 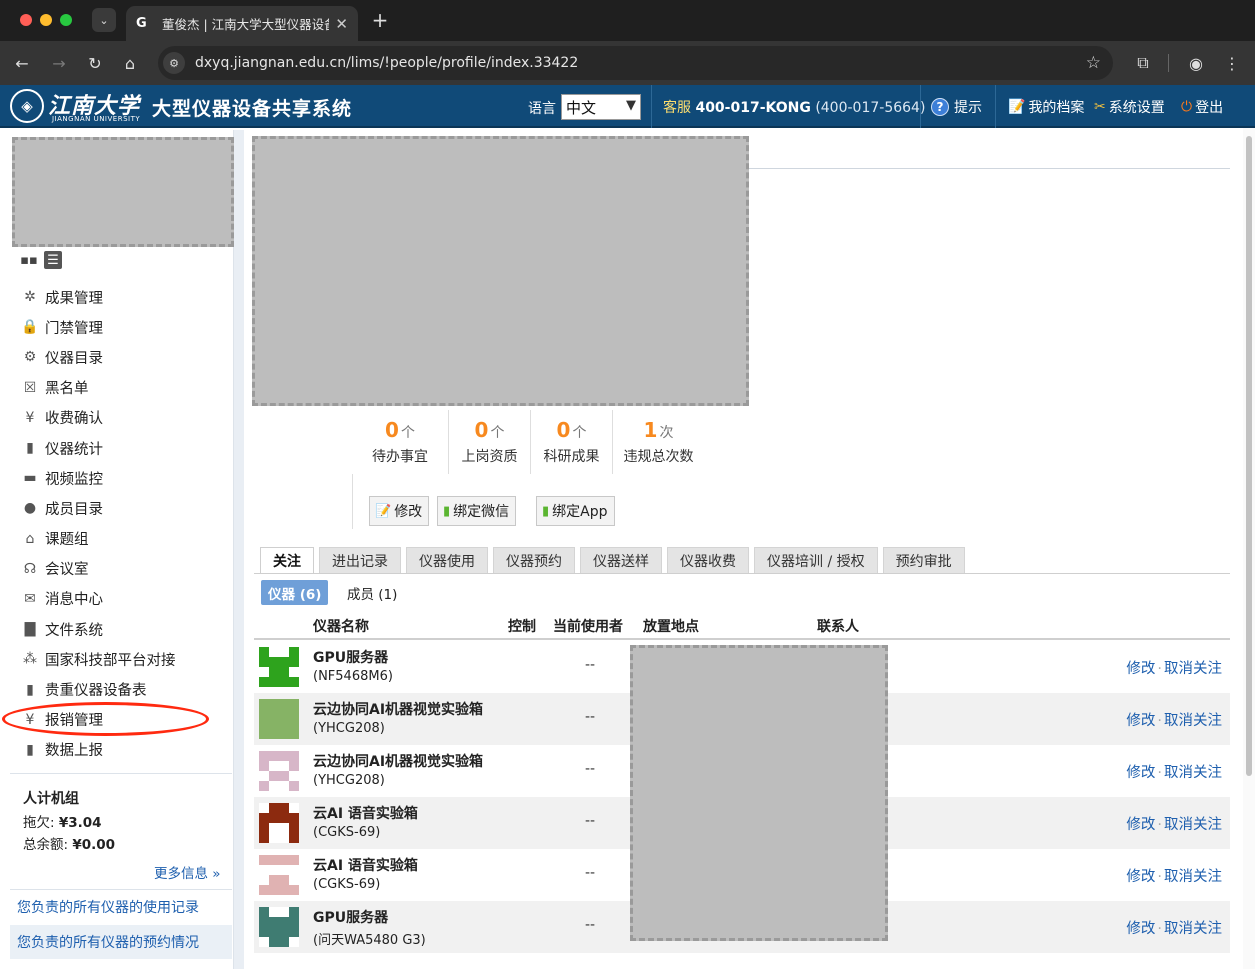 I want to click on reload-icon: ↻, so click(x=95, y=63).